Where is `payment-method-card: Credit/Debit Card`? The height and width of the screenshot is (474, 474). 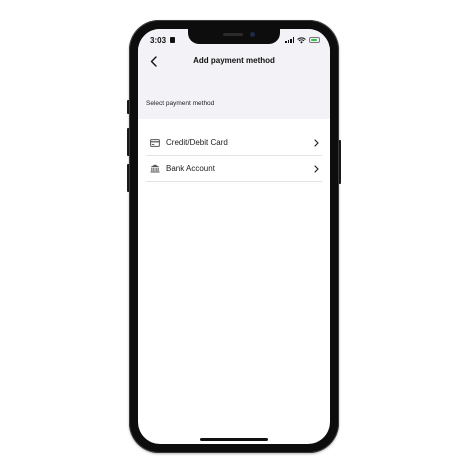
payment-method-card: Credit/Debit Card is located at coordinates (234, 143).